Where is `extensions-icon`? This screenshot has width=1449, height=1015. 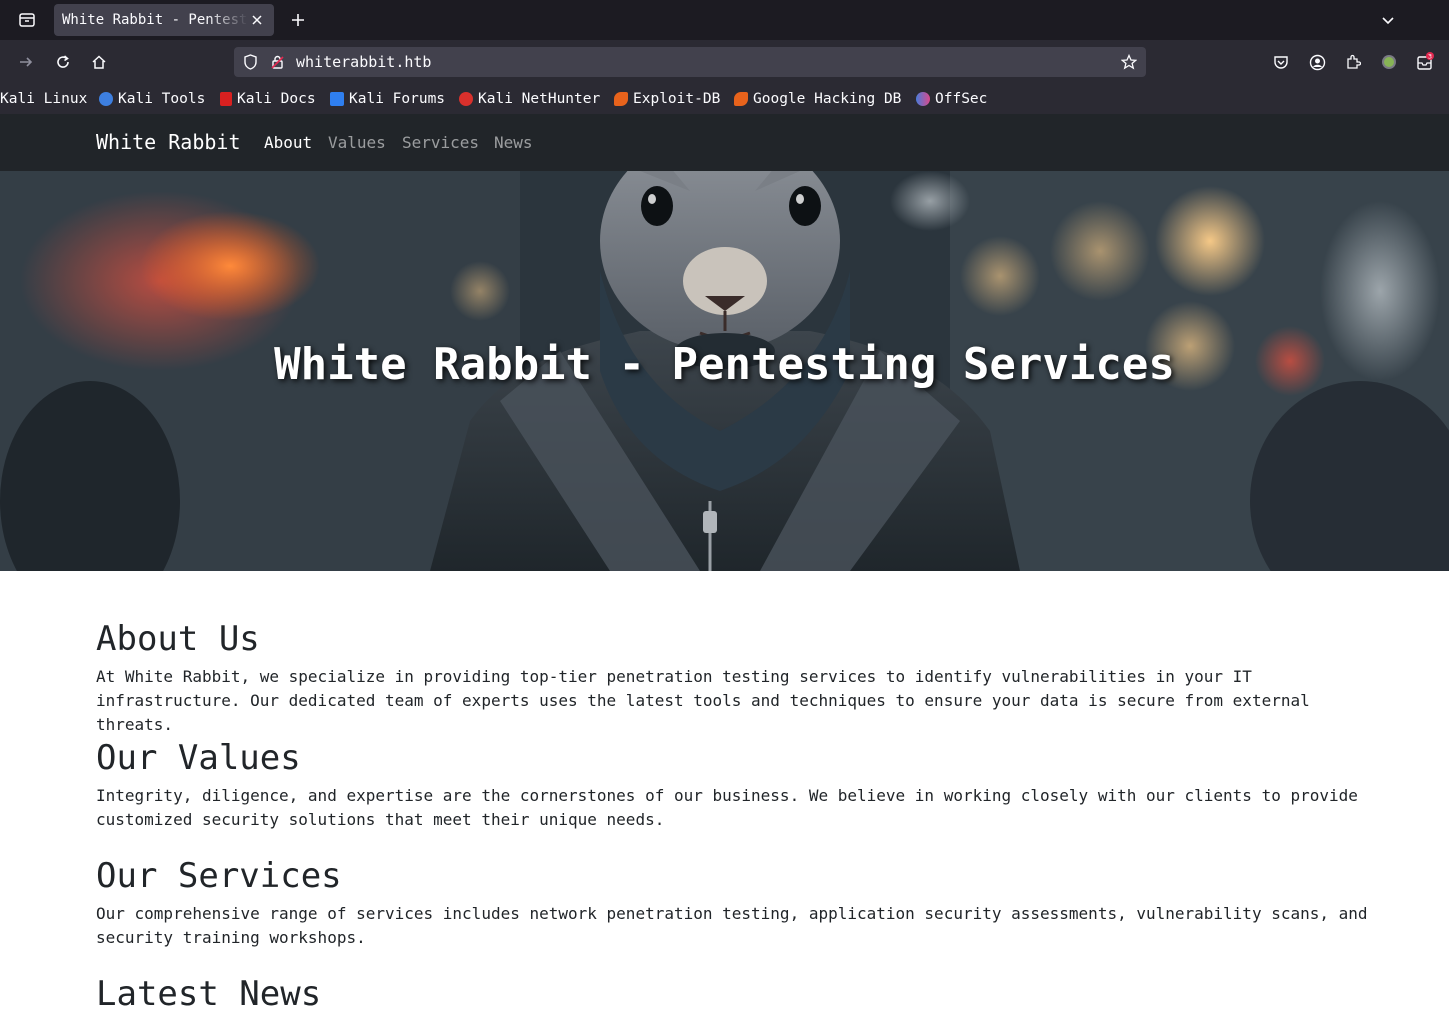
extensions-icon is located at coordinates (1353, 62).